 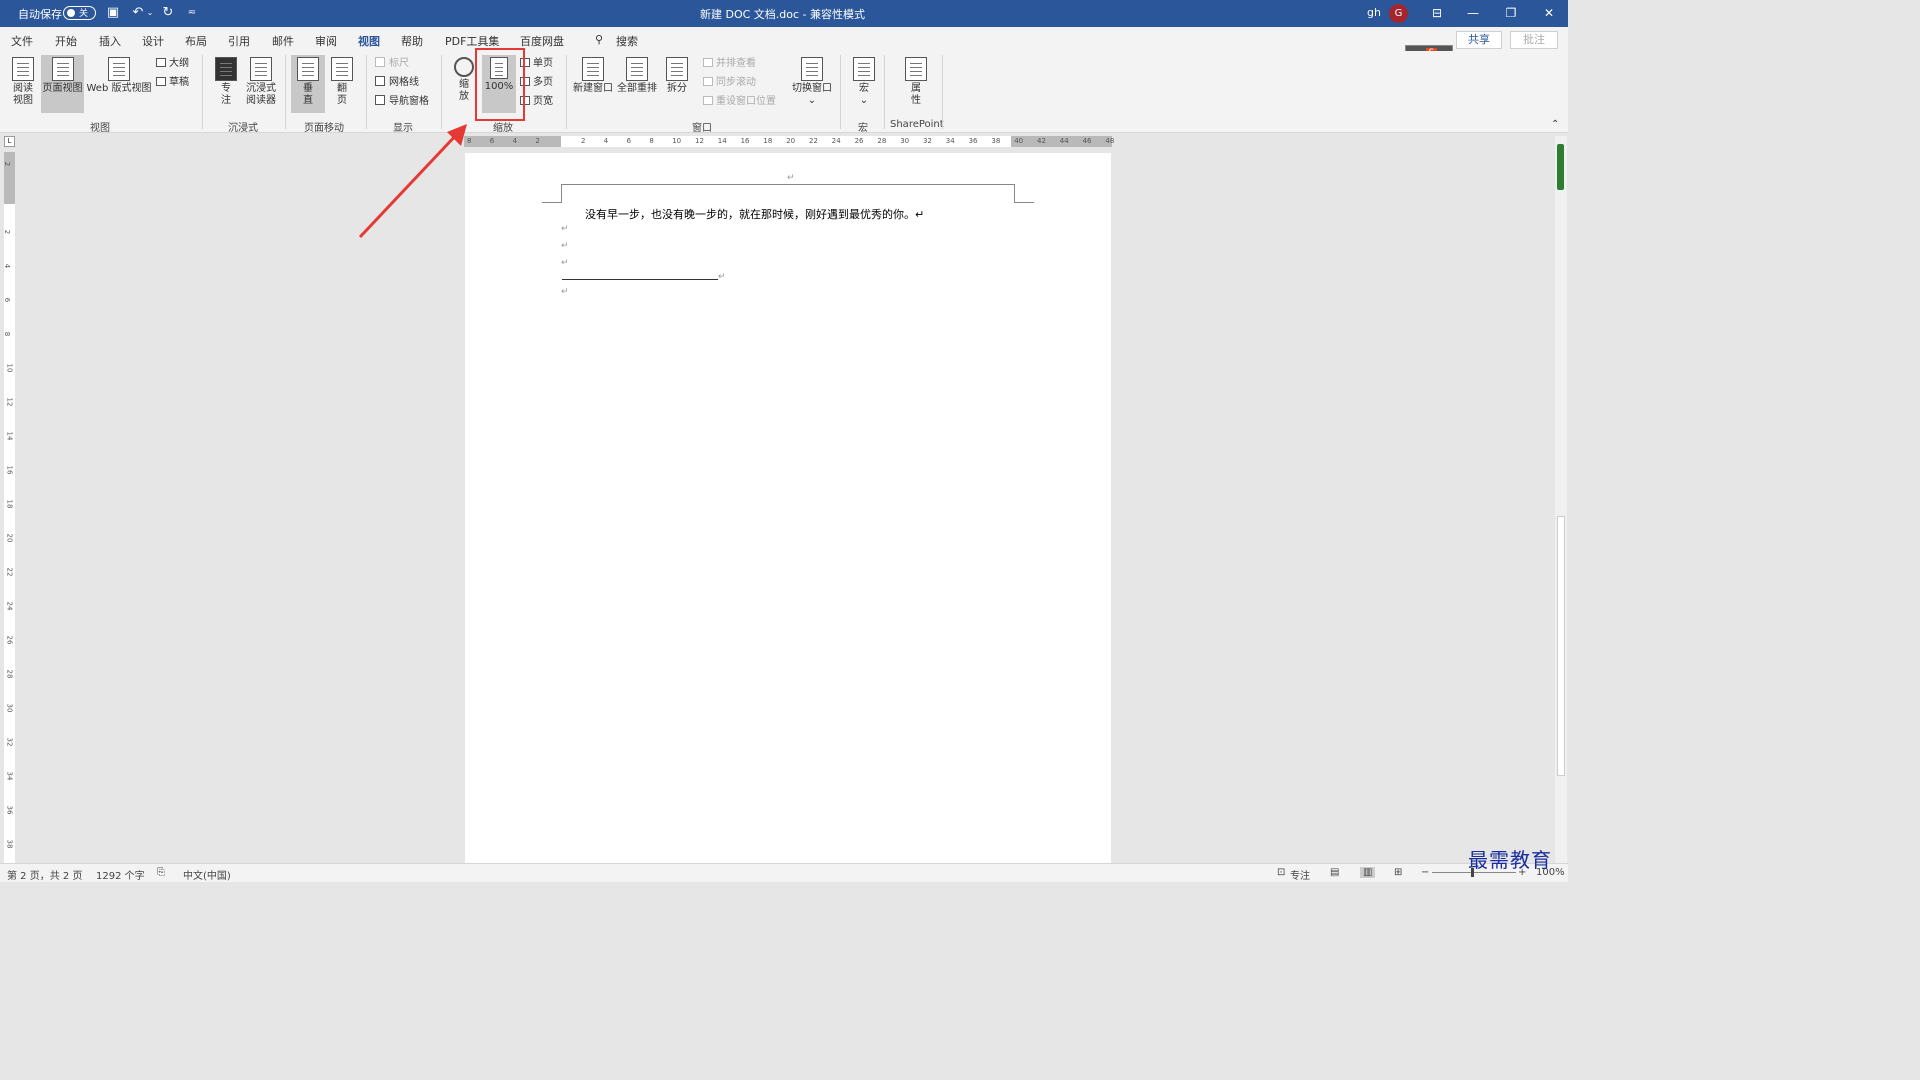 What do you see at coordinates (168, 13) in the screenshot?
I see `redo-icon: ↻` at bounding box center [168, 13].